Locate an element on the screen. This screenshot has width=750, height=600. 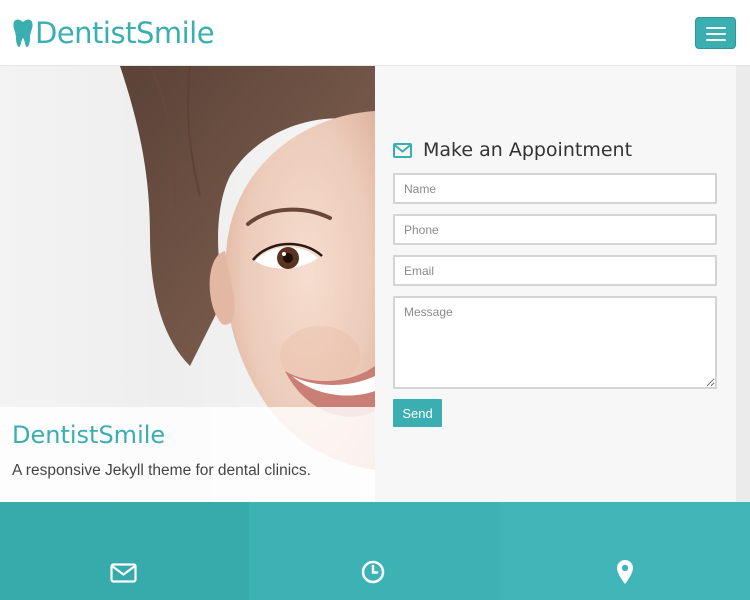
tooth-icon is located at coordinates (23, 33).